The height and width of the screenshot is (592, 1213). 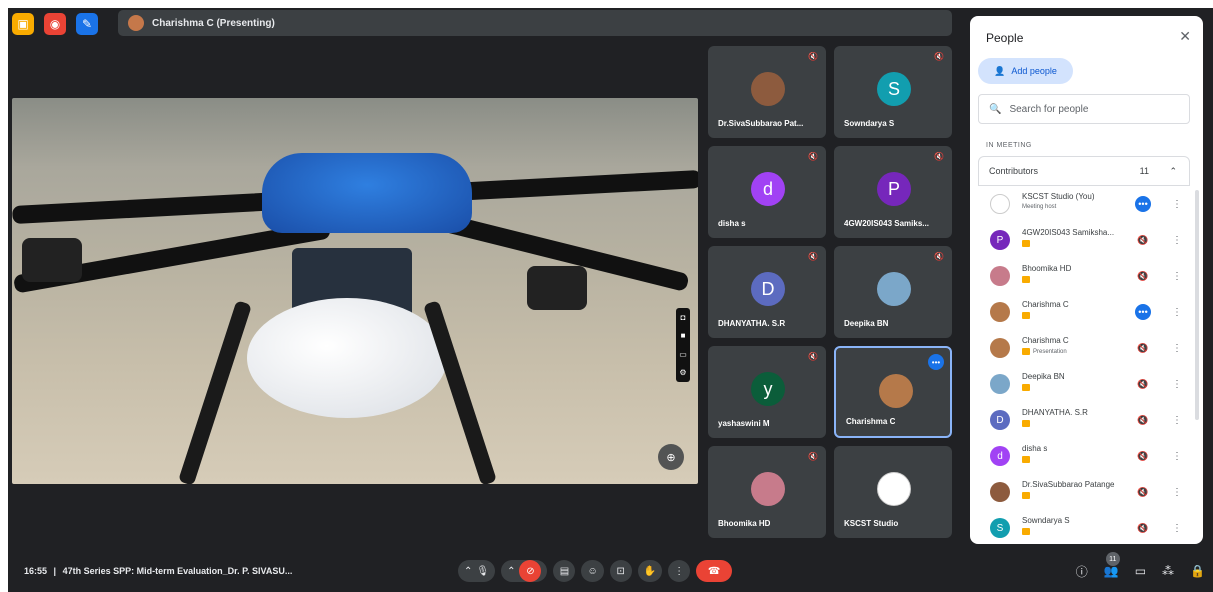 What do you see at coordinates (1025, 71) in the screenshot?
I see `add-people-button: 👤 Add people` at bounding box center [1025, 71].